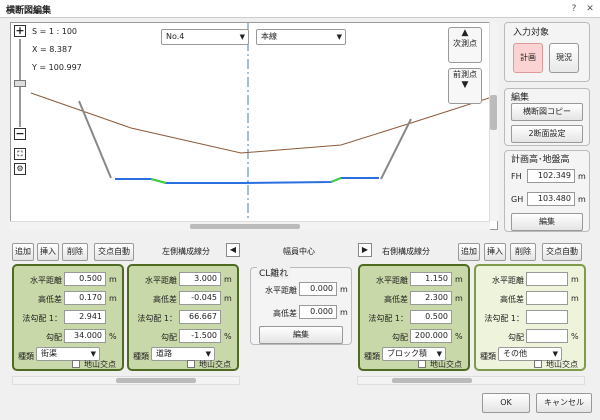  I want to click on right-arrow-icon: ▶, so click(365, 250).